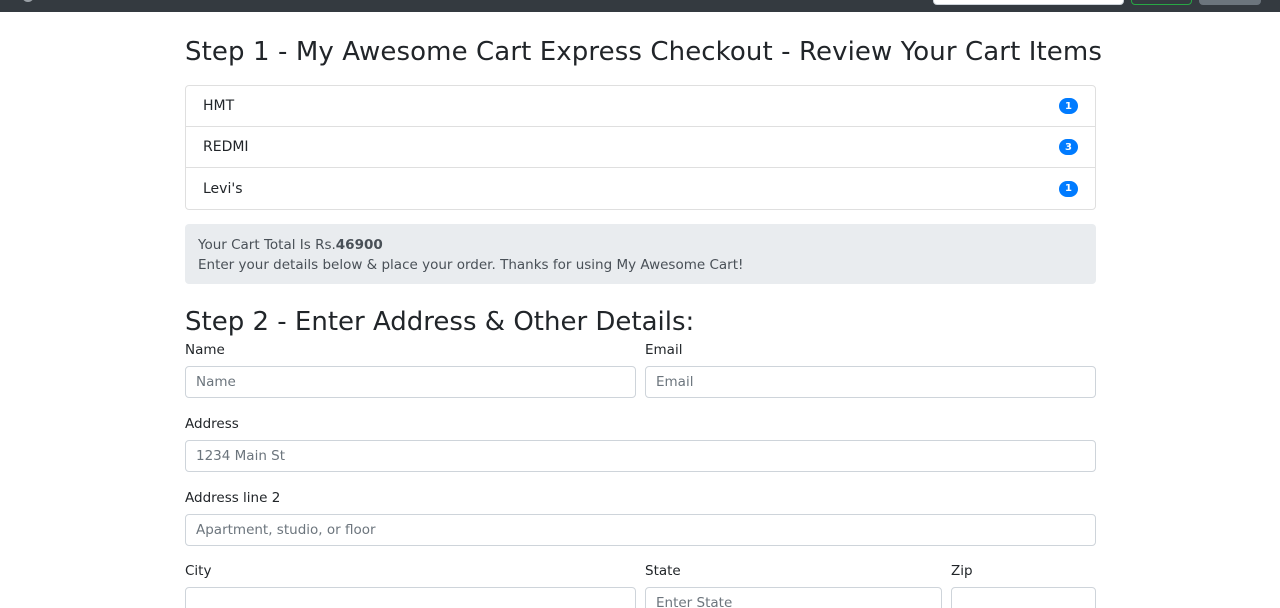 Image resolution: width=1280 pixels, height=608 pixels. What do you see at coordinates (1068, 147) in the screenshot?
I see `cart-item-qty-badge: 3` at bounding box center [1068, 147].